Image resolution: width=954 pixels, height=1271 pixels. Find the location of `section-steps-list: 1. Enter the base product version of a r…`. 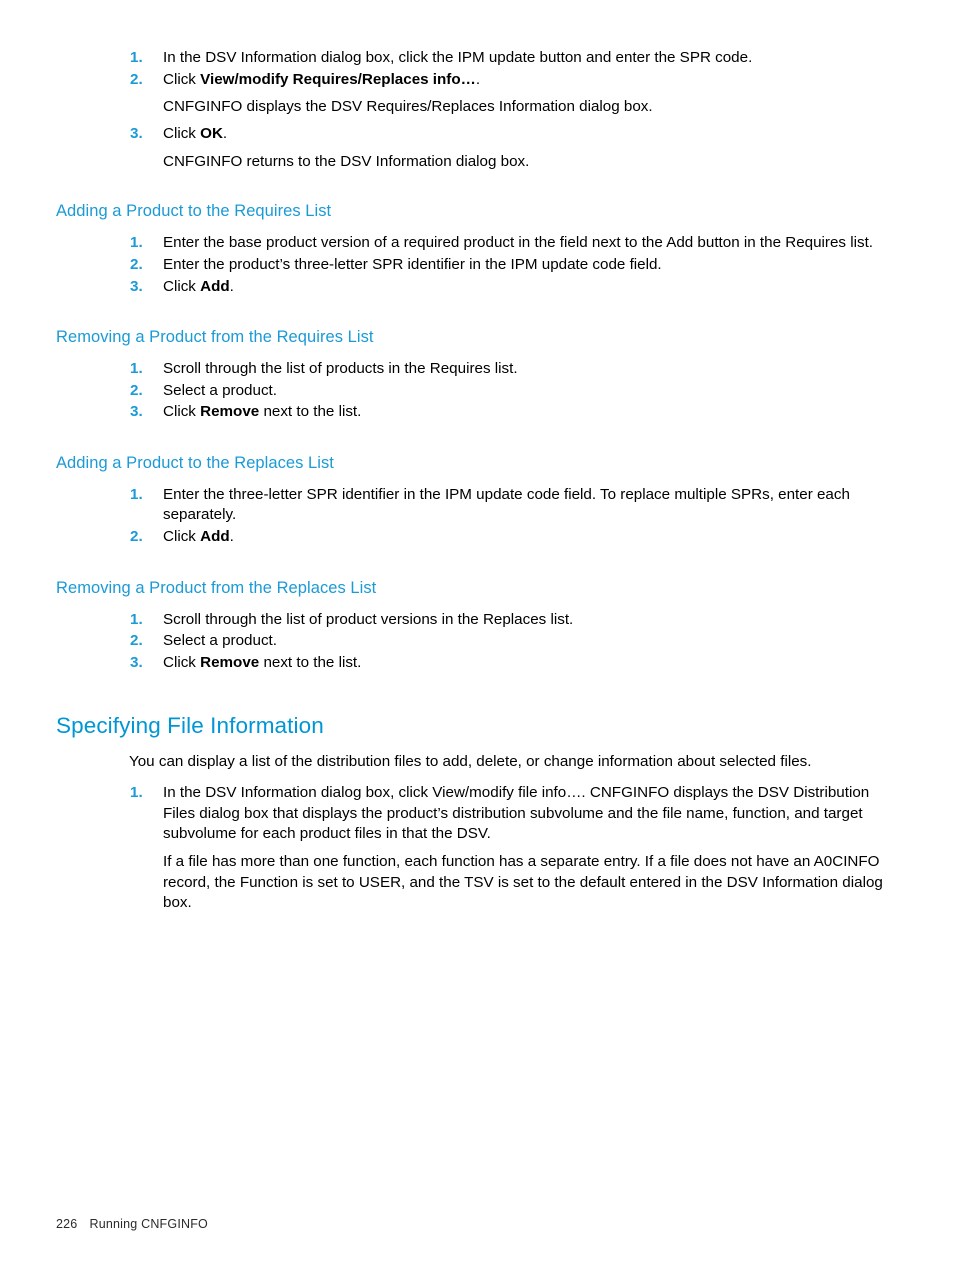

section-steps-list: 1. Enter the base product version of a r… is located at coordinates (471, 265).